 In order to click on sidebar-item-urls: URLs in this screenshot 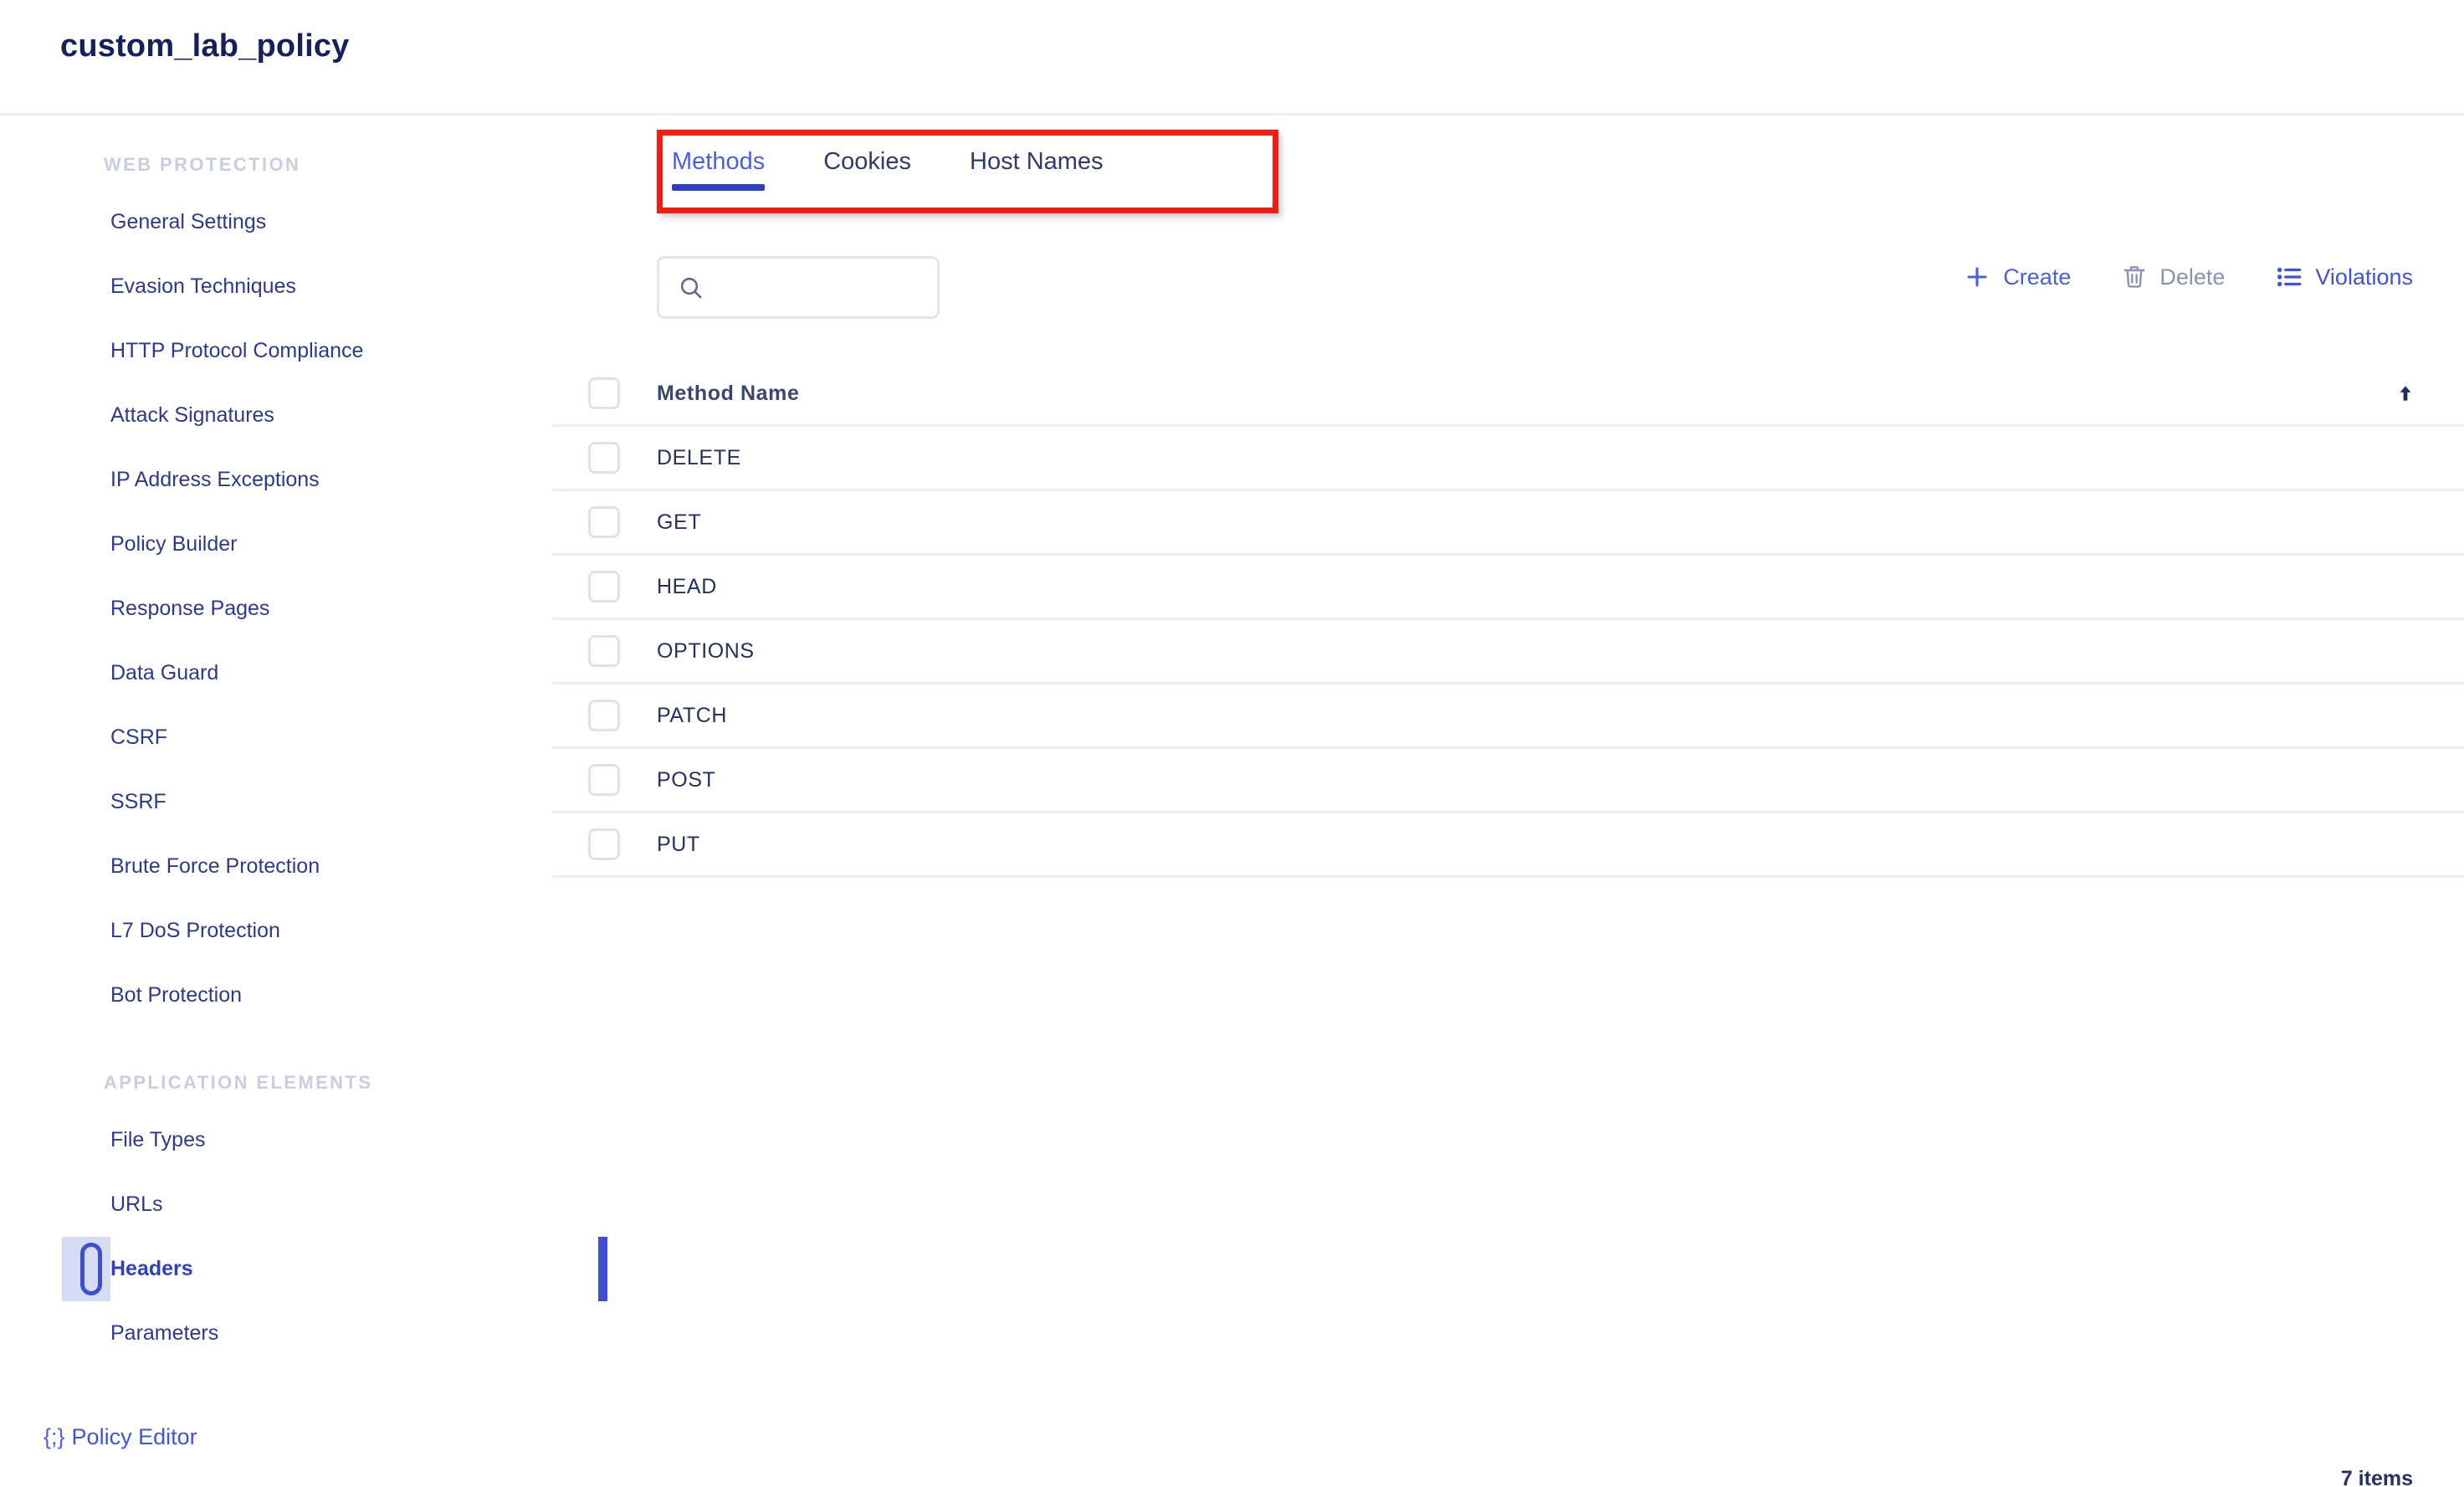, I will do `click(276, 1204)`.